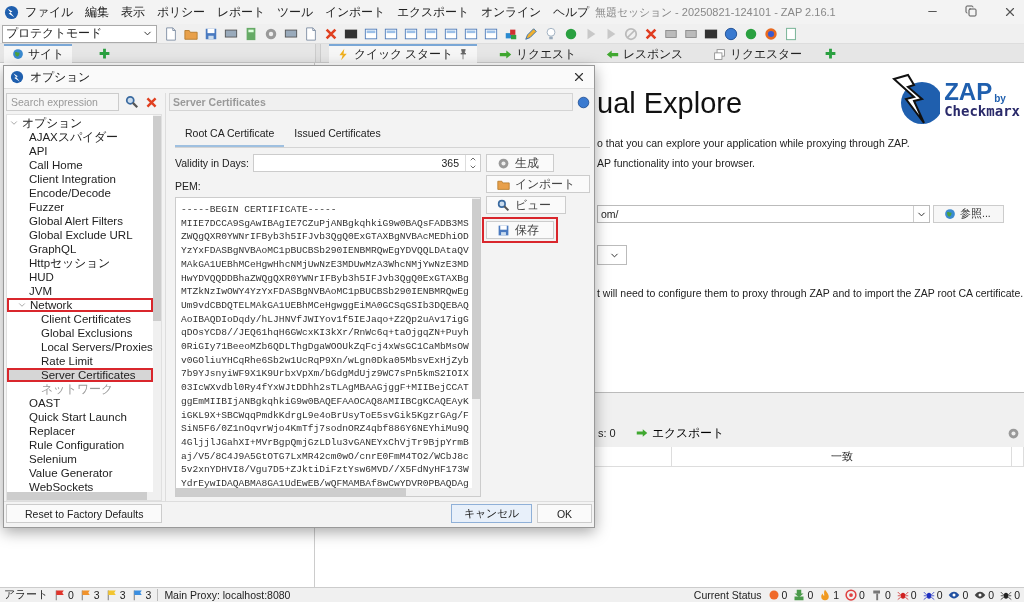 The height and width of the screenshot is (602, 1024). What do you see at coordinates (80, 137) in the screenshot?
I see `tree-item: AJAXスパイダー` at bounding box center [80, 137].